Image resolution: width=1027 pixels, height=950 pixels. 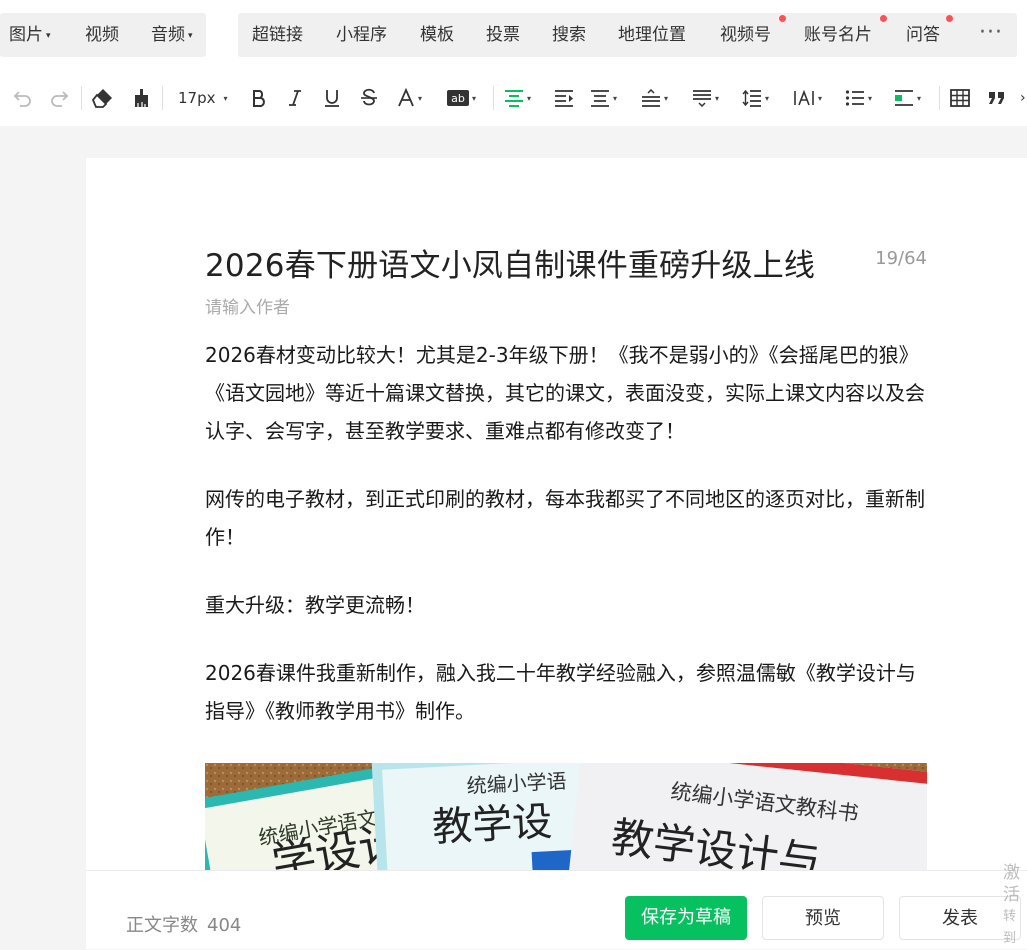 I want to click on paragraph-spacing-icon, so click(x=600, y=98).